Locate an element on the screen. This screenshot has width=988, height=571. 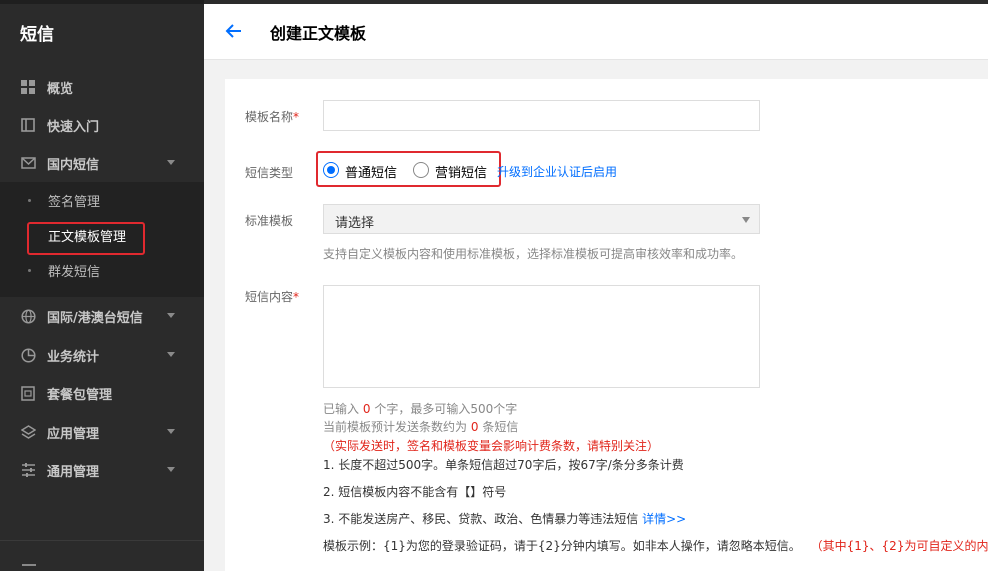
char-count-hint: 已输入 0 个字，最多可输入500个字 is located at coordinates (420, 408).